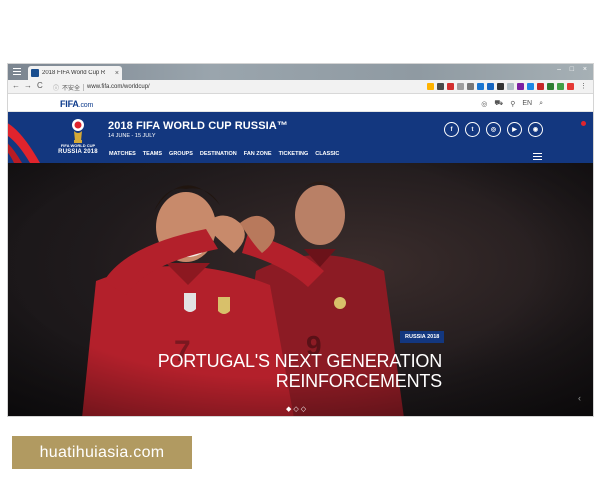 This screenshot has height=480, width=600. What do you see at coordinates (40, 86) in the screenshot?
I see `reload-icon: C` at bounding box center [40, 86].